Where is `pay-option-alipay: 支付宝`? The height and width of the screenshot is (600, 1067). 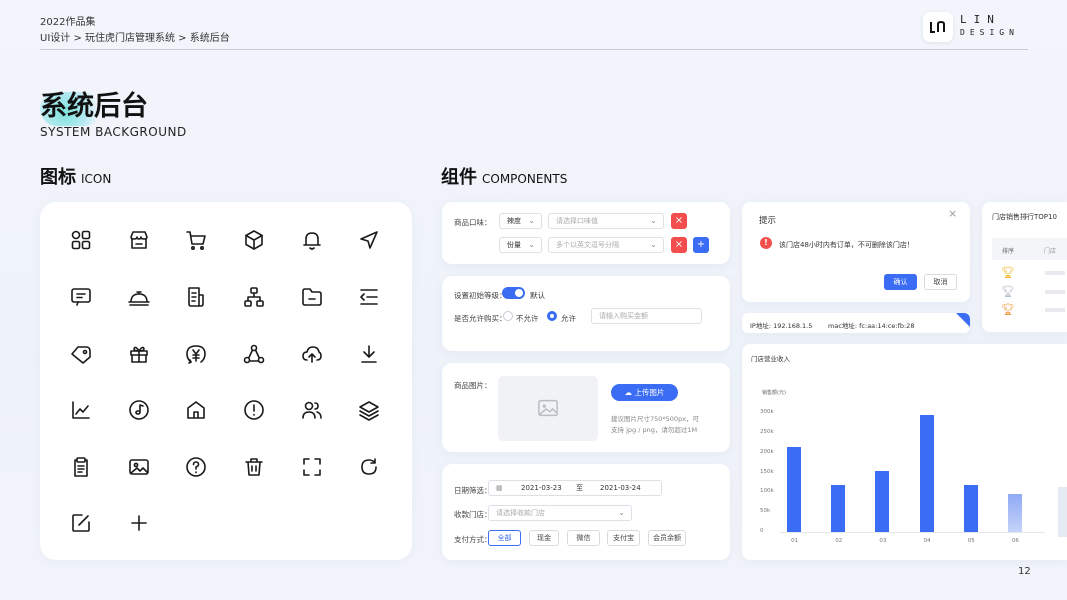 pay-option-alipay: 支付宝 is located at coordinates (623, 538).